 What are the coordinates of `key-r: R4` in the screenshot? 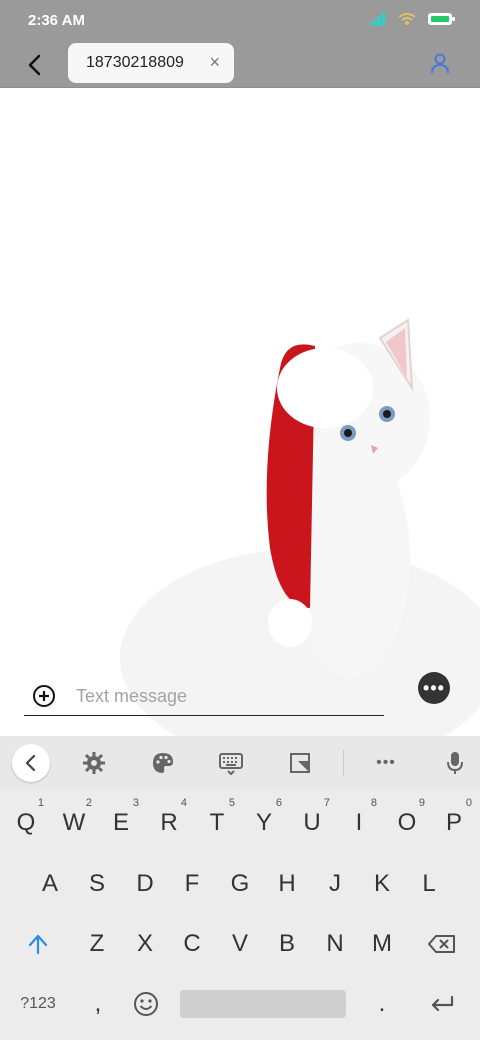 It's located at (169, 823).